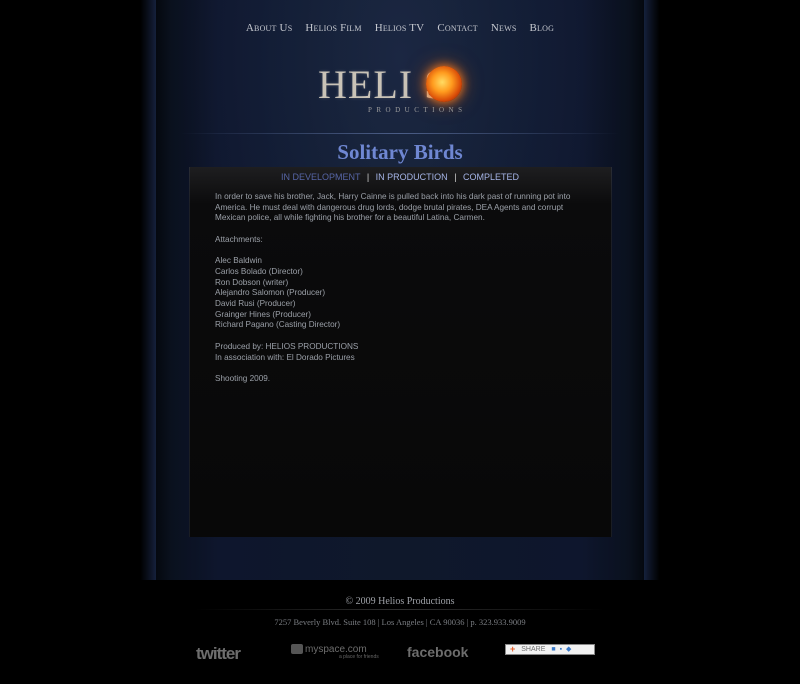 The image size is (800, 684). Describe the element at coordinates (333, 28) in the screenshot. I see `nav-helios-film: Helios Film` at that location.